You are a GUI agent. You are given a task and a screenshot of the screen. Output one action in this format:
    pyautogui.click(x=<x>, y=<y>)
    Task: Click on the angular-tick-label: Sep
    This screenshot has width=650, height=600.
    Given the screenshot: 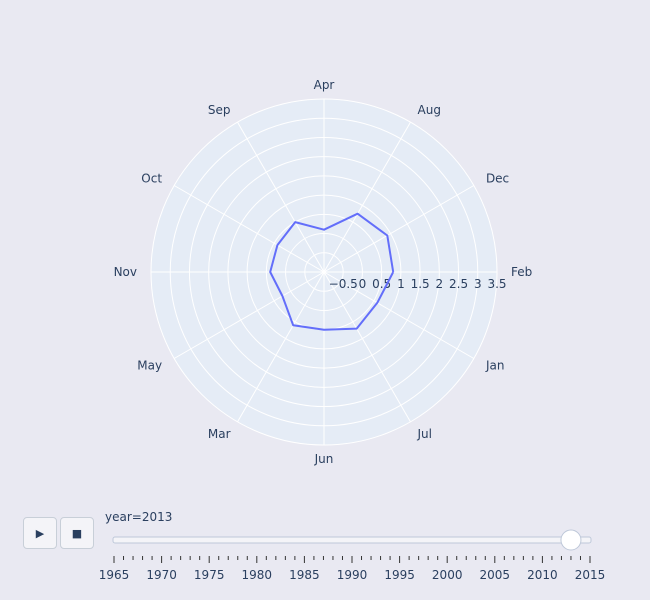 What is the action you would take?
    pyautogui.click(x=219, y=110)
    